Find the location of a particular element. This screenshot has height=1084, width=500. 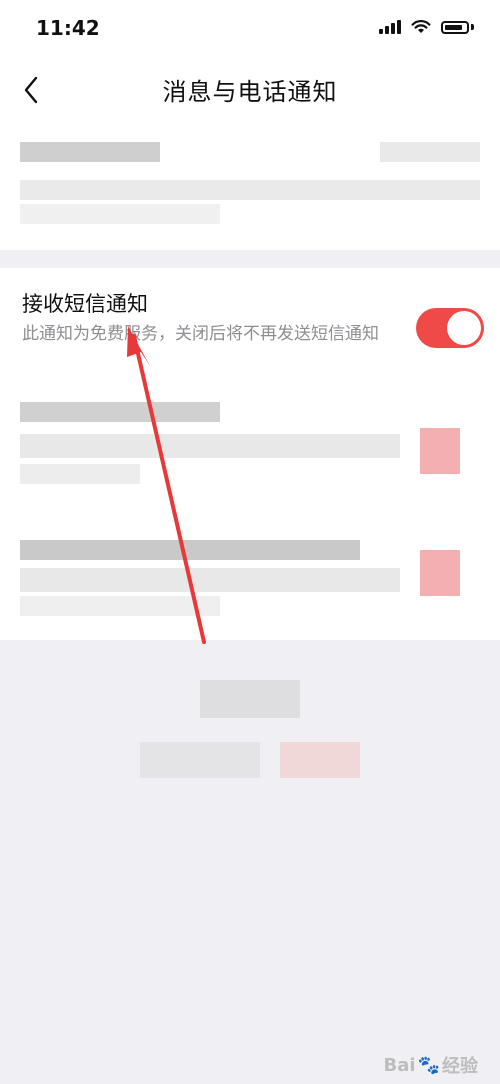

sms-toggle-switch is located at coordinates (450, 328).